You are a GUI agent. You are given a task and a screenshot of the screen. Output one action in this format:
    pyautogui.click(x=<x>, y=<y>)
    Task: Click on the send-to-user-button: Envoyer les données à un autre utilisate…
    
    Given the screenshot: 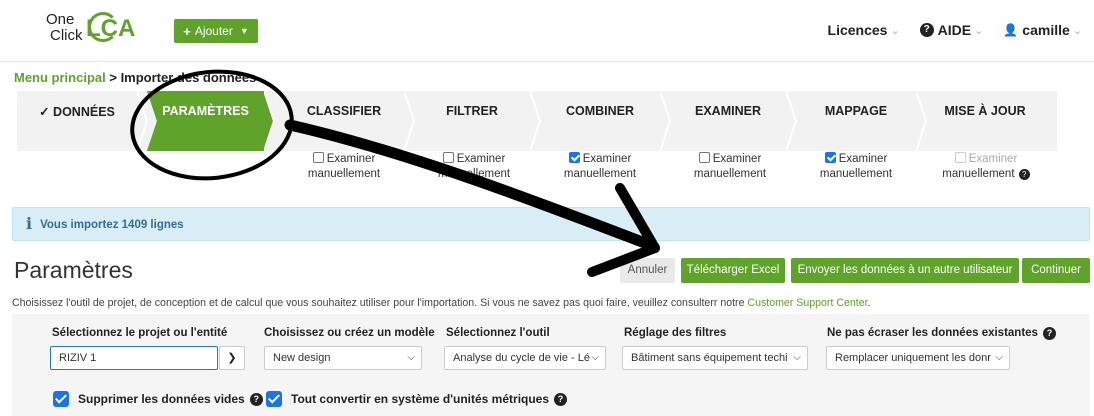 What is the action you would take?
    pyautogui.click(x=905, y=270)
    